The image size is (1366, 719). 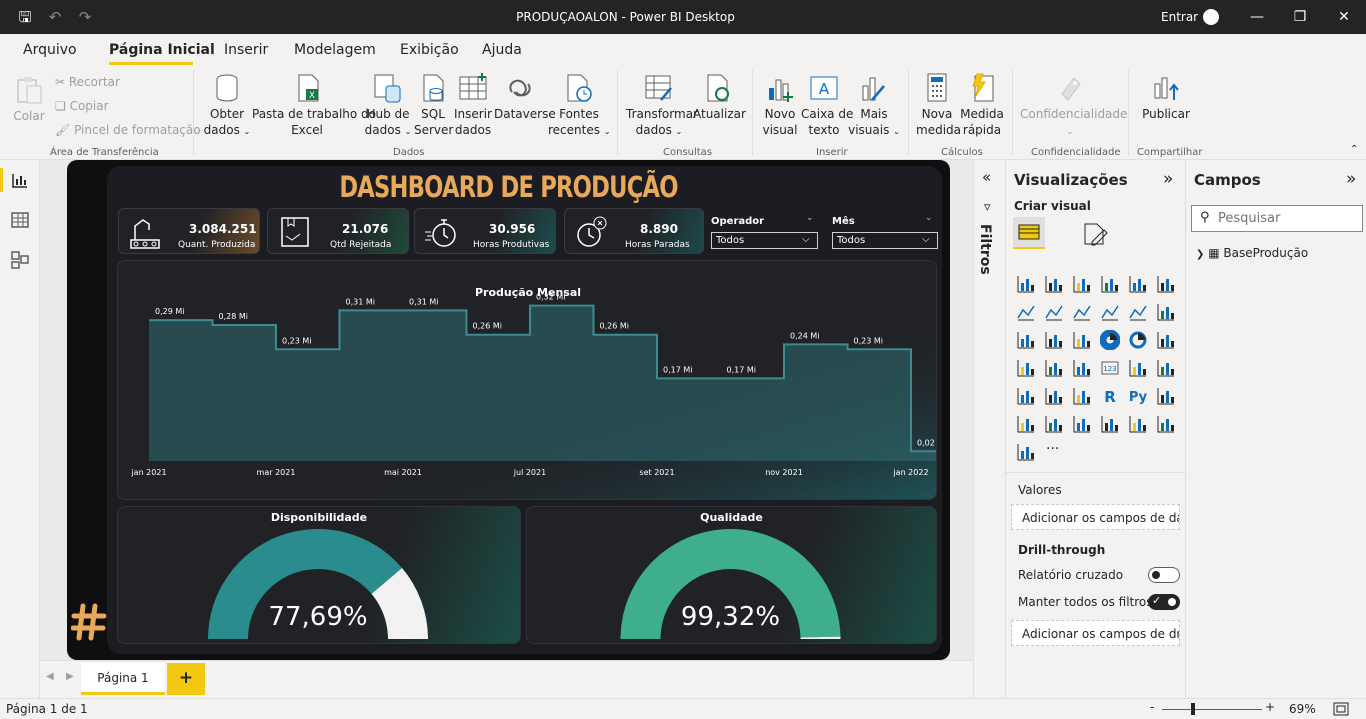 I want to click on prev-page-icon: ◀, so click(x=50, y=676).